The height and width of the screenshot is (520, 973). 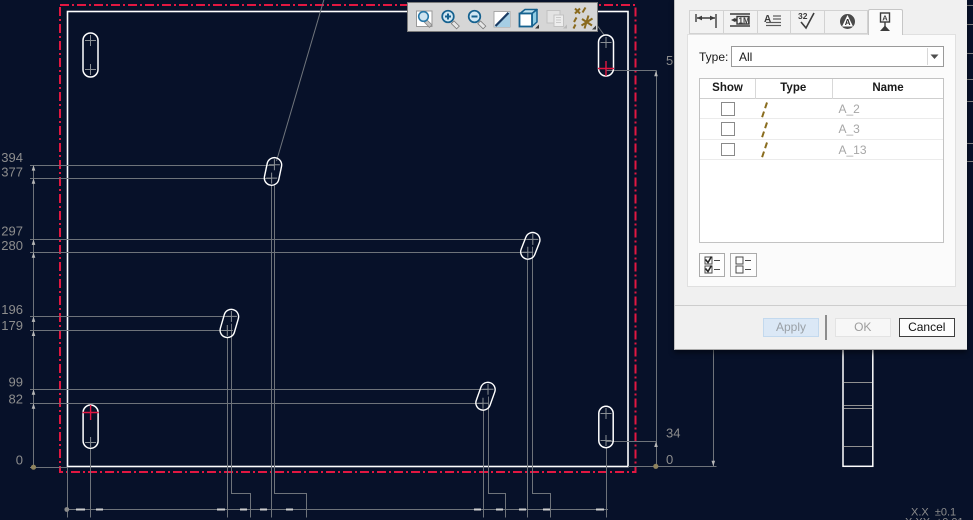 What do you see at coordinates (12, 309) in the screenshot?
I see `svg-text: 196` at bounding box center [12, 309].